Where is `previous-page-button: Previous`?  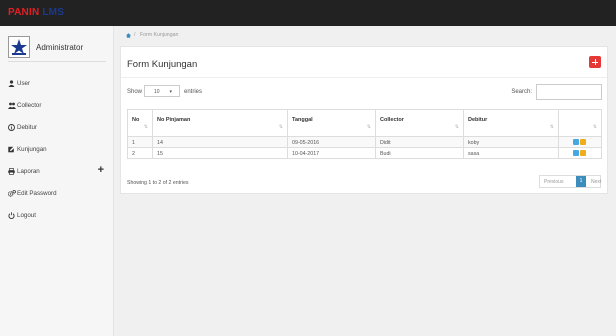 previous-page-button: Previous is located at coordinates (553, 182).